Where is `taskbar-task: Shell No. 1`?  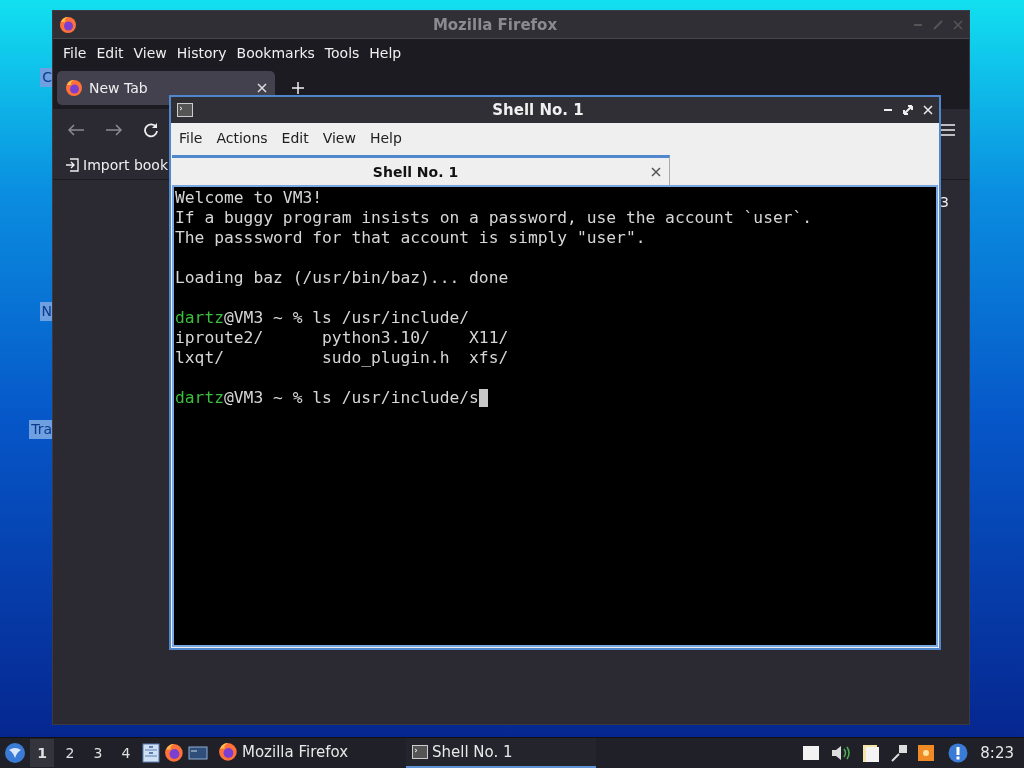
taskbar-task: Shell No. 1 is located at coordinates (501, 752).